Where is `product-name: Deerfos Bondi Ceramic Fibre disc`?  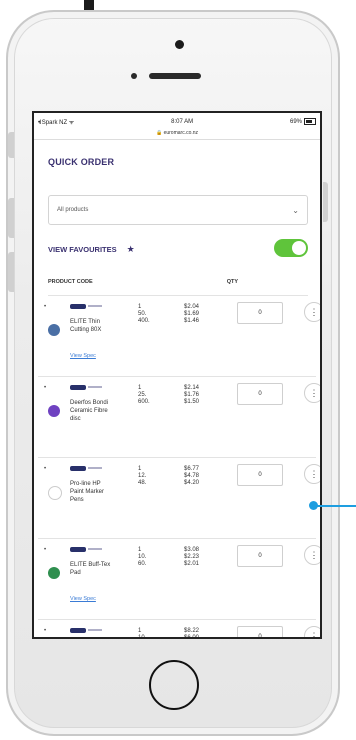
product-name: Deerfos Bondi Ceramic Fibre disc is located at coordinates (89, 411).